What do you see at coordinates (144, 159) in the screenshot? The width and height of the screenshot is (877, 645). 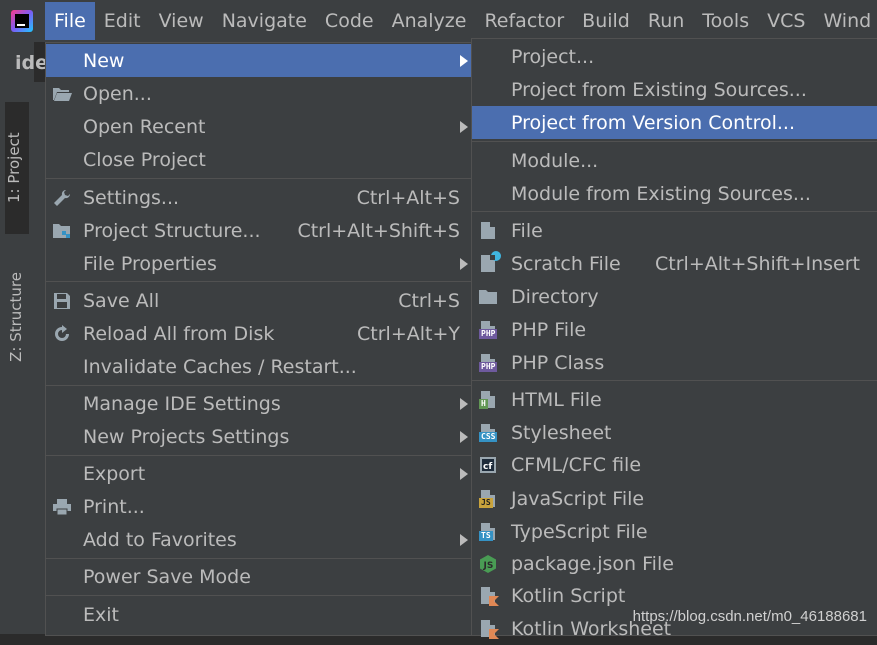 I see `menu-item-label: Close Project` at bounding box center [144, 159].